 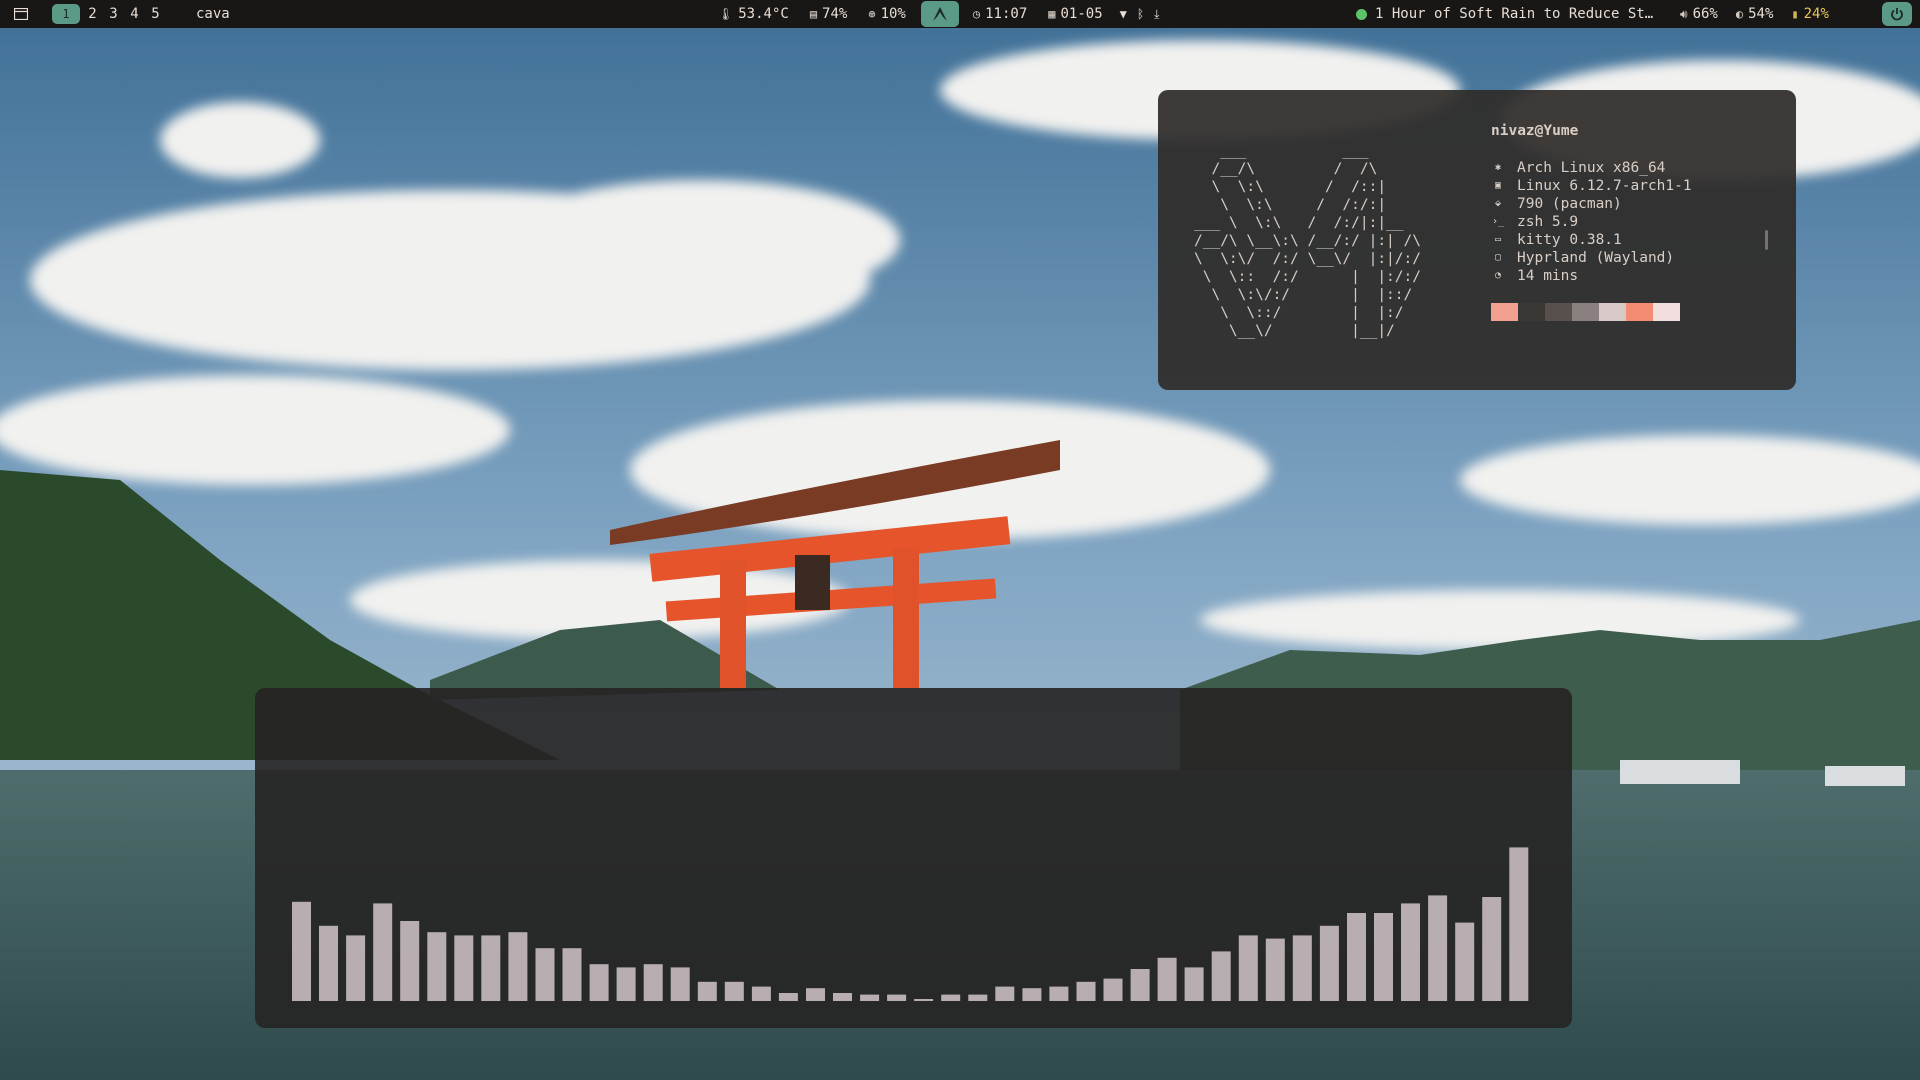 I want to click on bluetooth-icon: ᛒ, so click(x=1140, y=14).